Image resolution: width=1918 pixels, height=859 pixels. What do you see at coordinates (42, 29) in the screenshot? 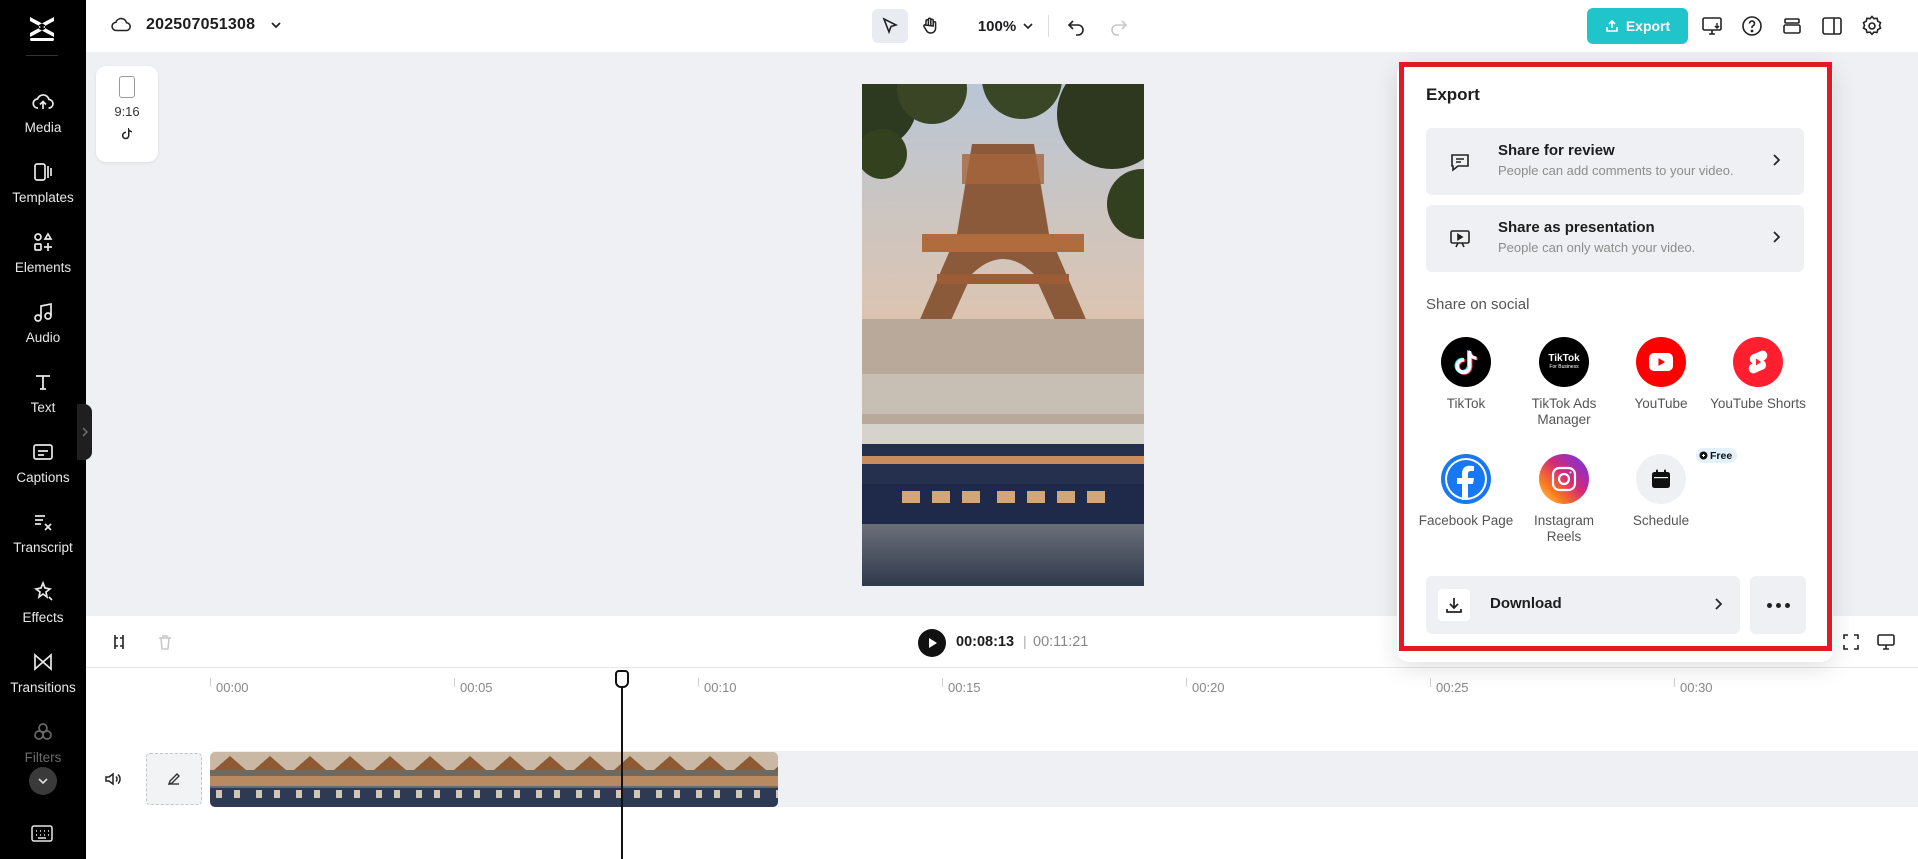
I see `capcut-logo` at bounding box center [42, 29].